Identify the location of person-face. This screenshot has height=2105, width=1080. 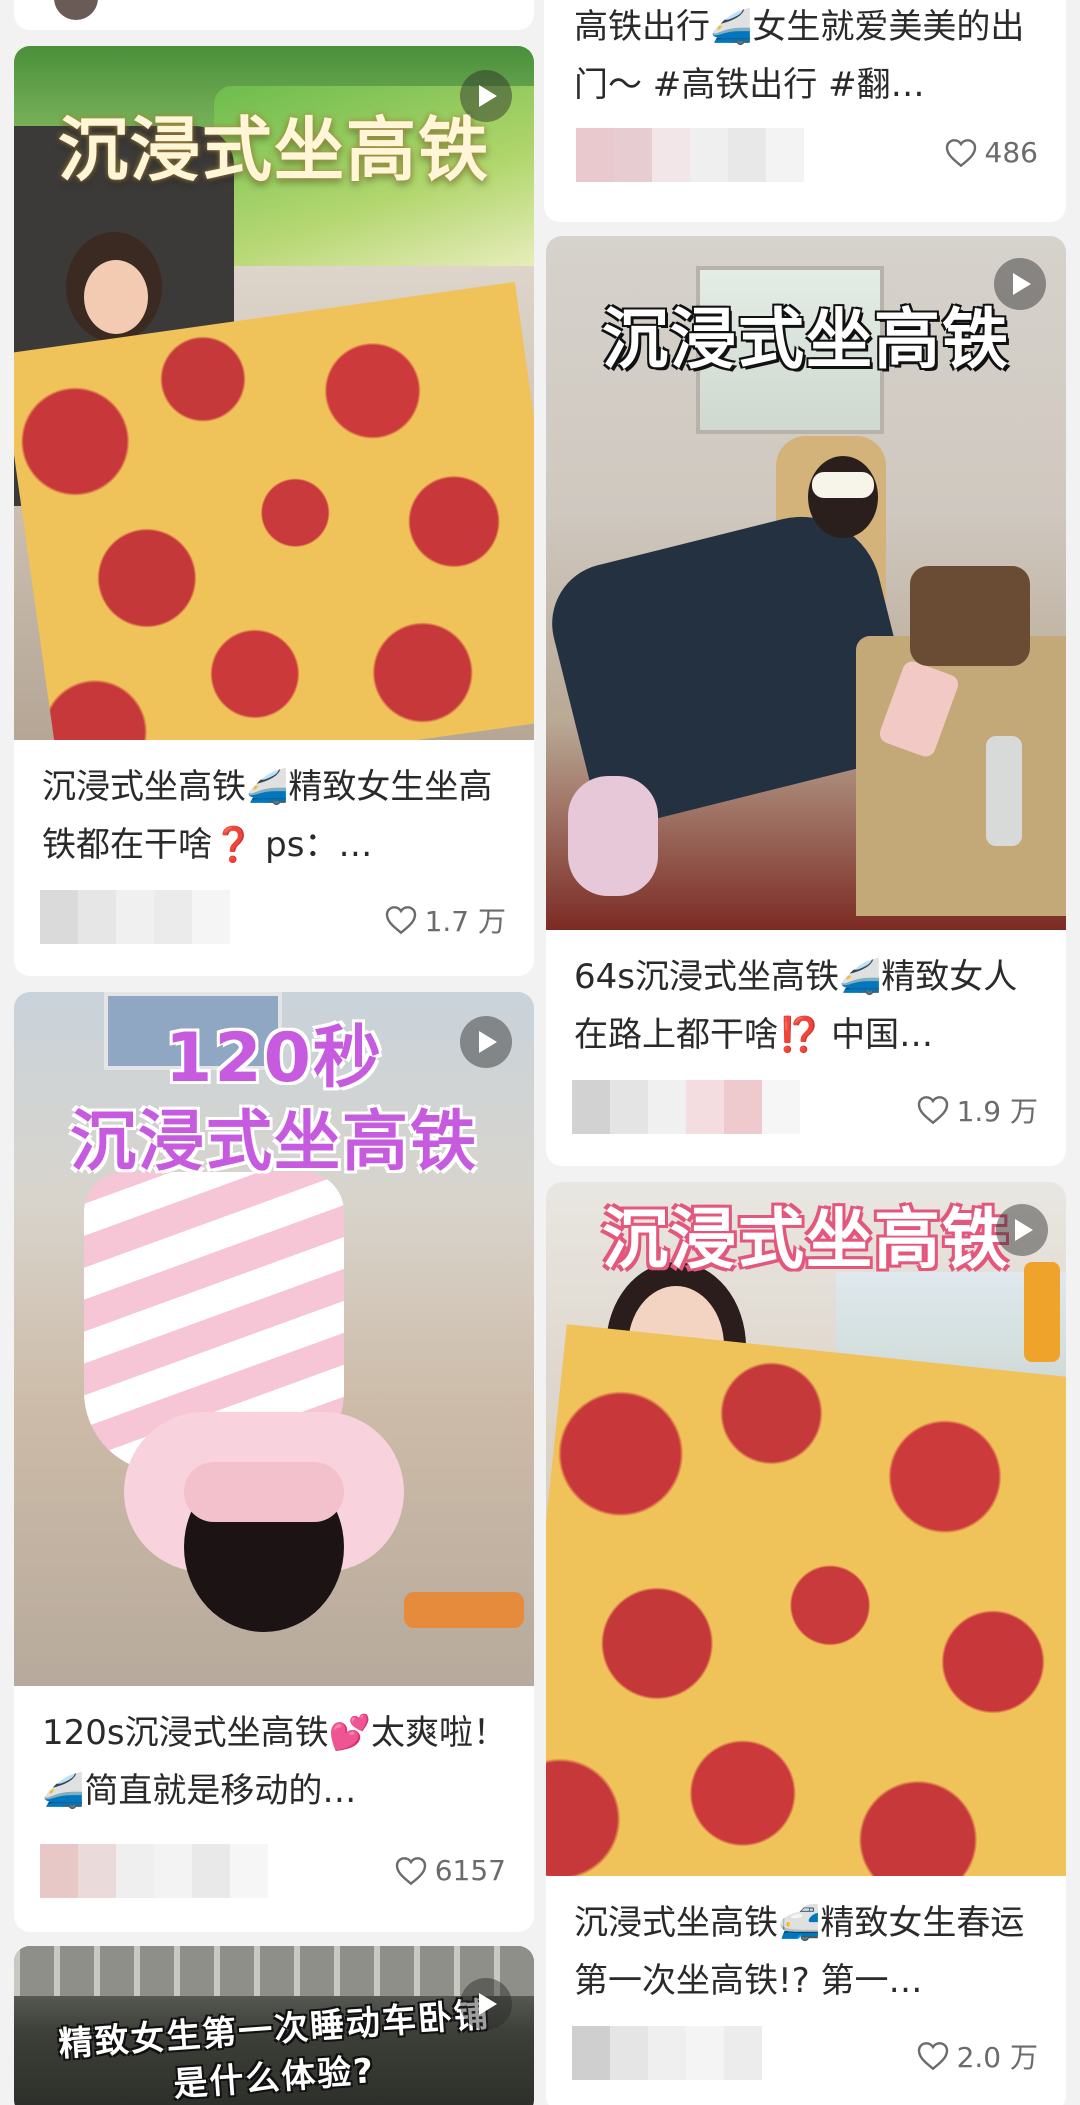
(116, 297).